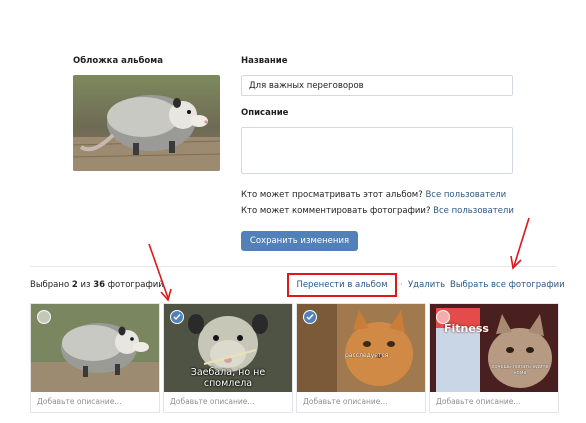  What do you see at coordinates (377, 85) in the screenshot?
I see `album-title-input` at bounding box center [377, 85].